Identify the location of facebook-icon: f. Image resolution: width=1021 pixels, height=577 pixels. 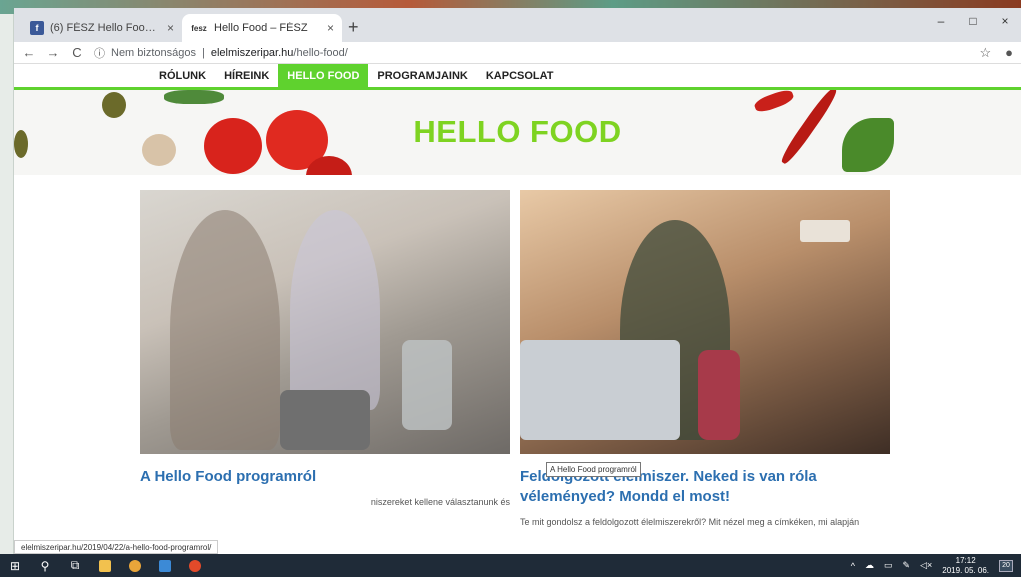
(37, 28).